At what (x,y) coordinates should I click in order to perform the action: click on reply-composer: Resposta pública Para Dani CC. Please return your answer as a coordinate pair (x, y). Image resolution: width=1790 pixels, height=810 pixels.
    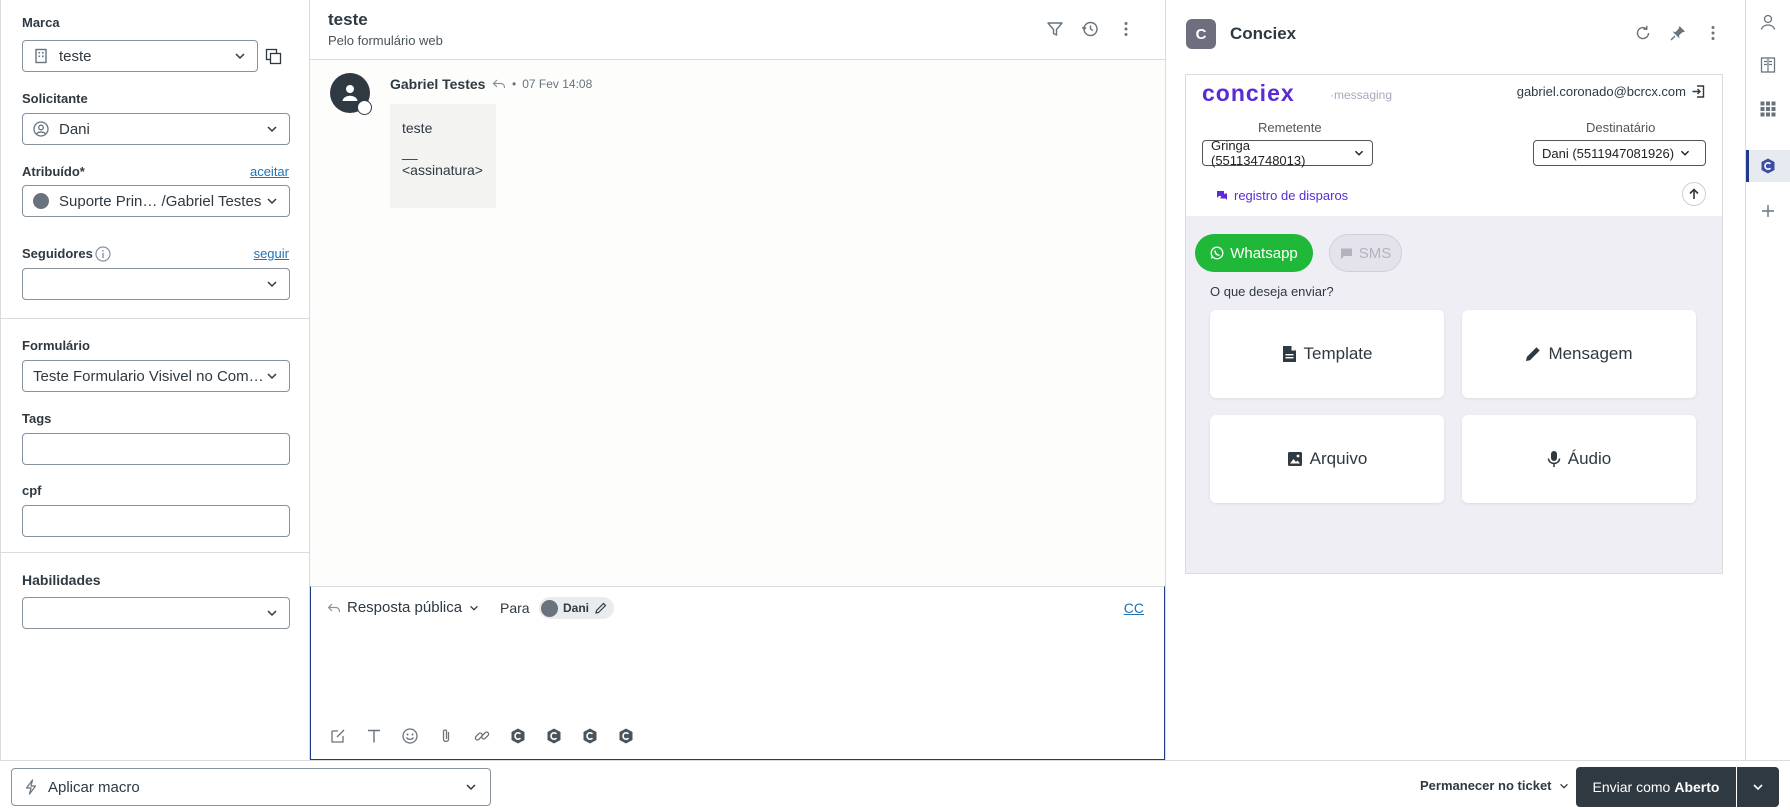
    Looking at the image, I should click on (737, 673).